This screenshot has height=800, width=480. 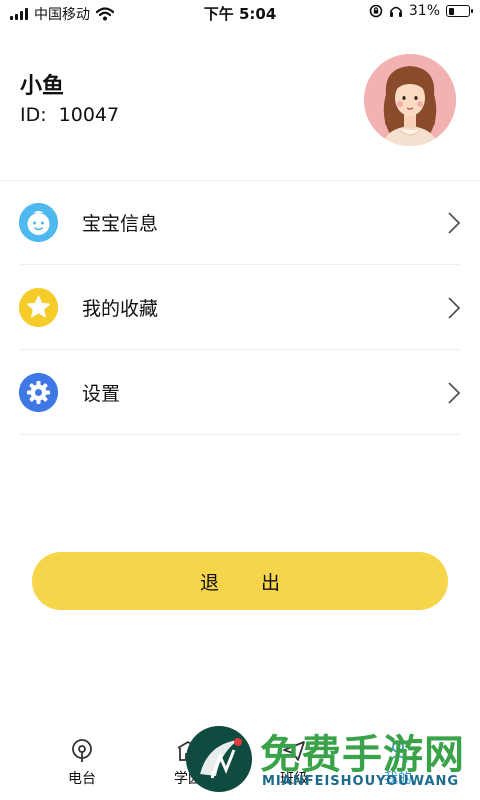 I want to click on baby-face-icon, so click(x=38, y=222).